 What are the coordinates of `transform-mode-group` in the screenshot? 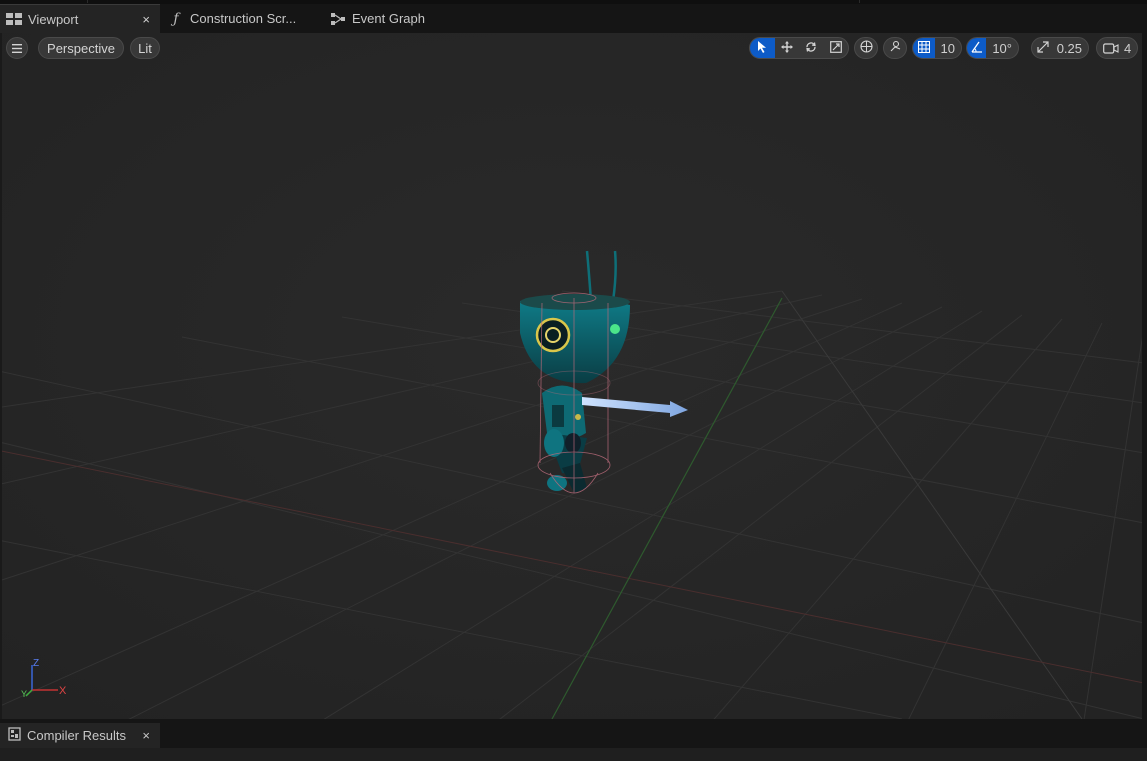 It's located at (799, 48).